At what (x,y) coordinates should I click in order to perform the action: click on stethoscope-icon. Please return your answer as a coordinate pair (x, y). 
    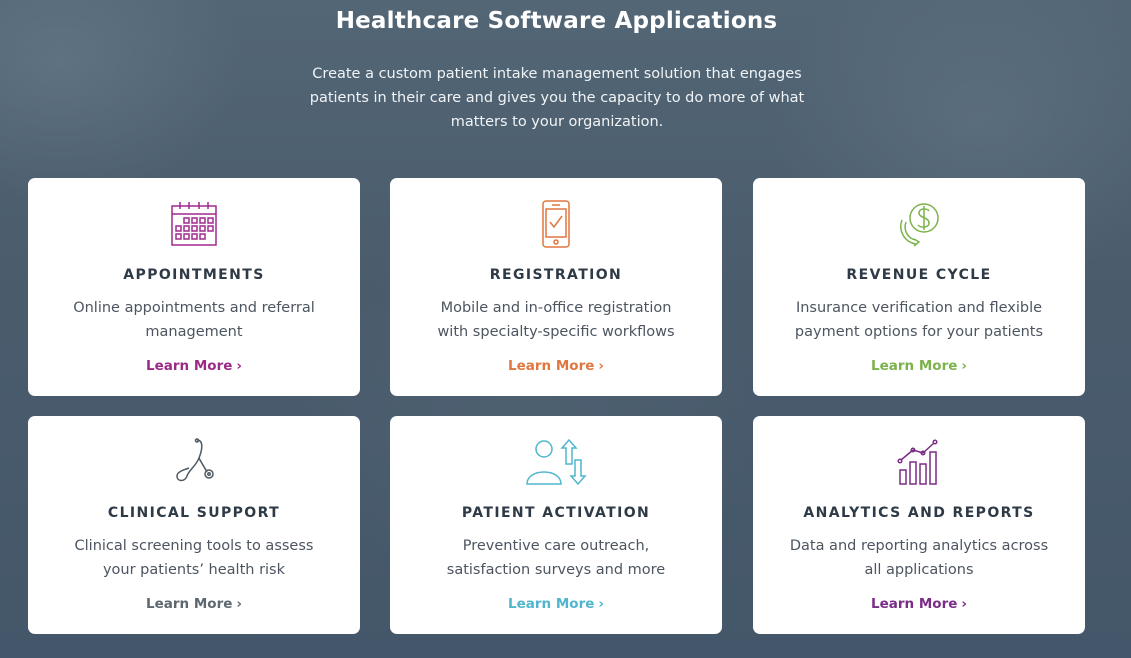
    Looking at the image, I should click on (194, 462).